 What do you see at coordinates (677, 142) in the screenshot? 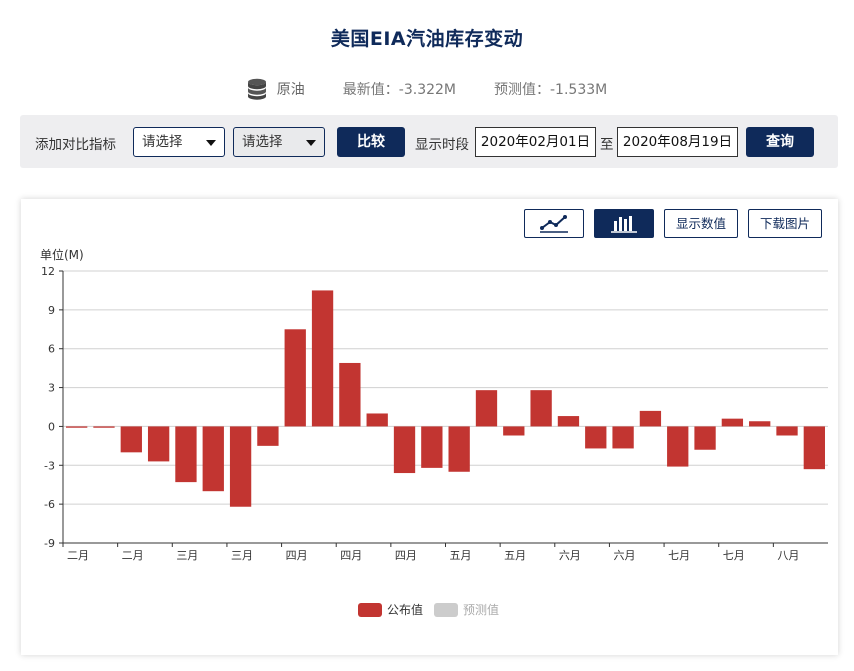
I see `end-date-input: 2020年08月19日` at bounding box center [677, 142].